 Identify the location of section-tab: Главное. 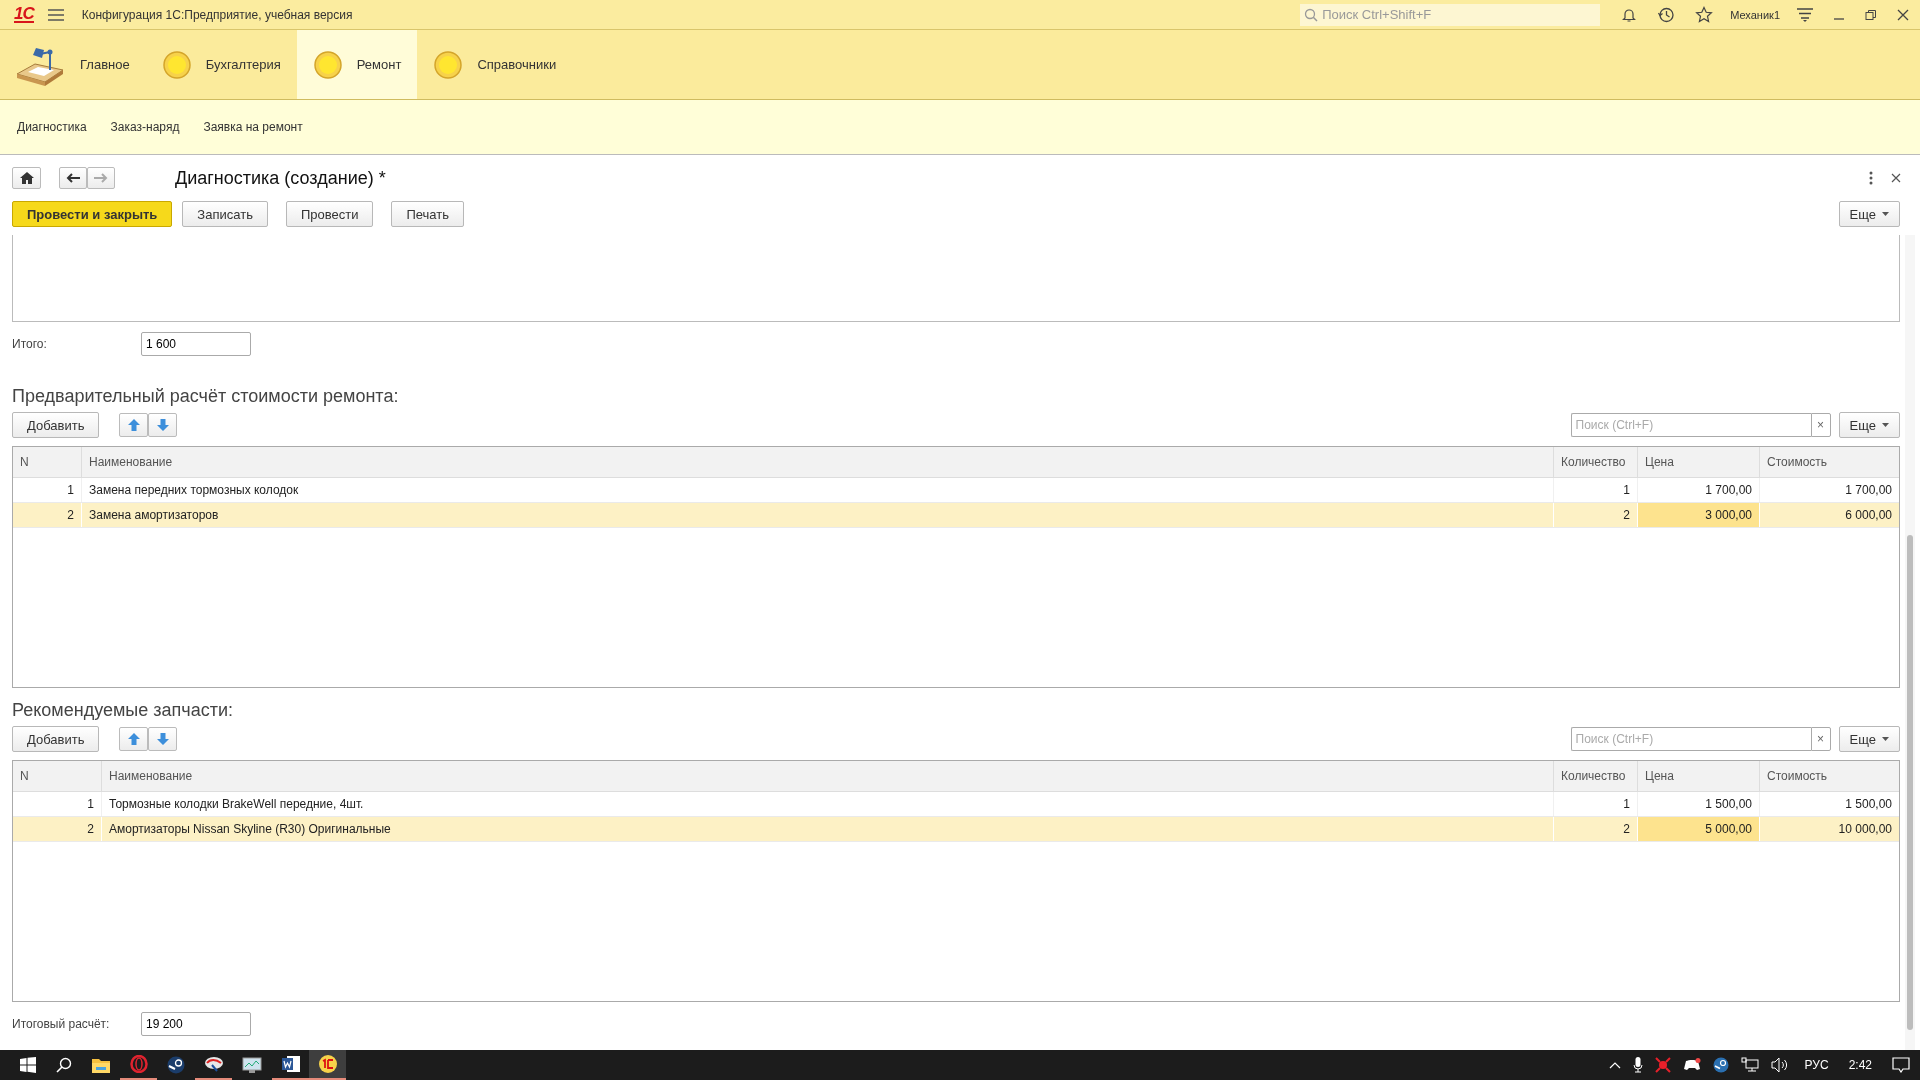
(80, 64).